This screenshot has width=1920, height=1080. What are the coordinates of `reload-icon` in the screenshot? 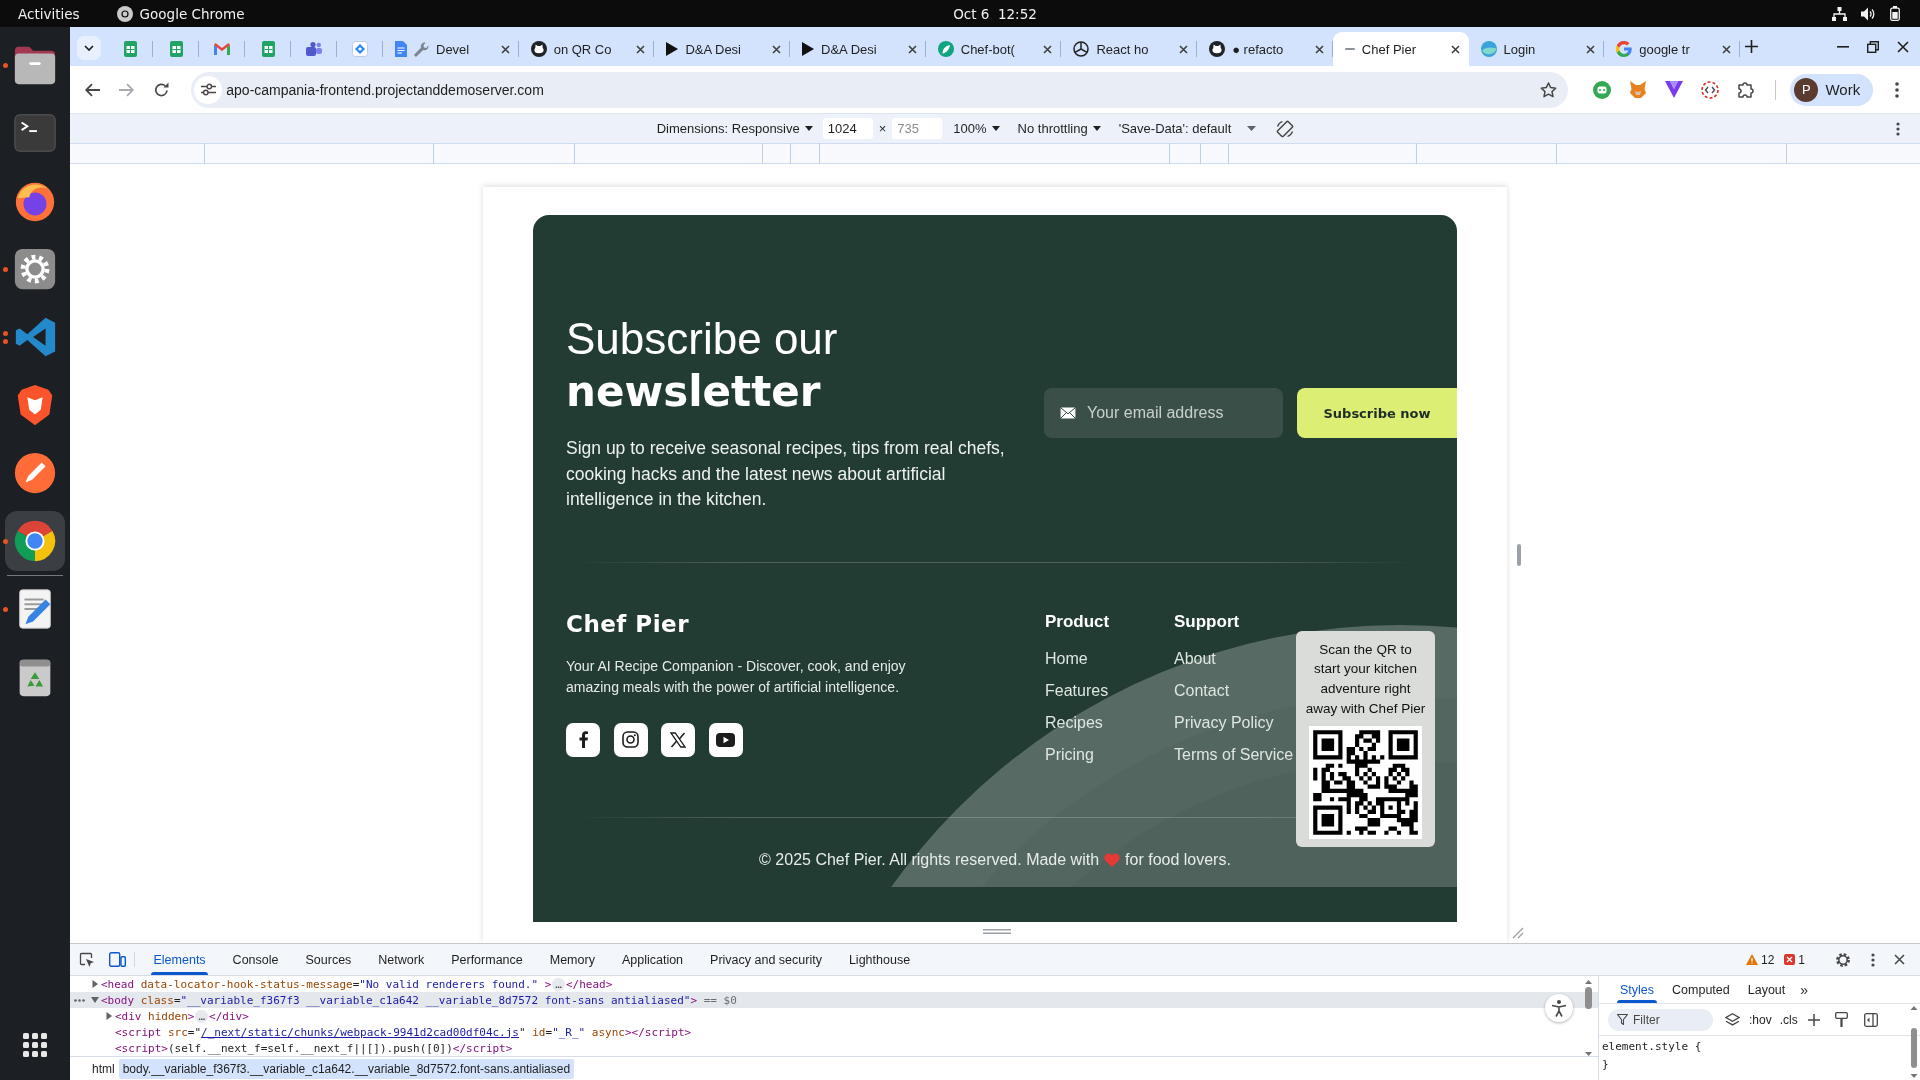 It's located at (161, 89).